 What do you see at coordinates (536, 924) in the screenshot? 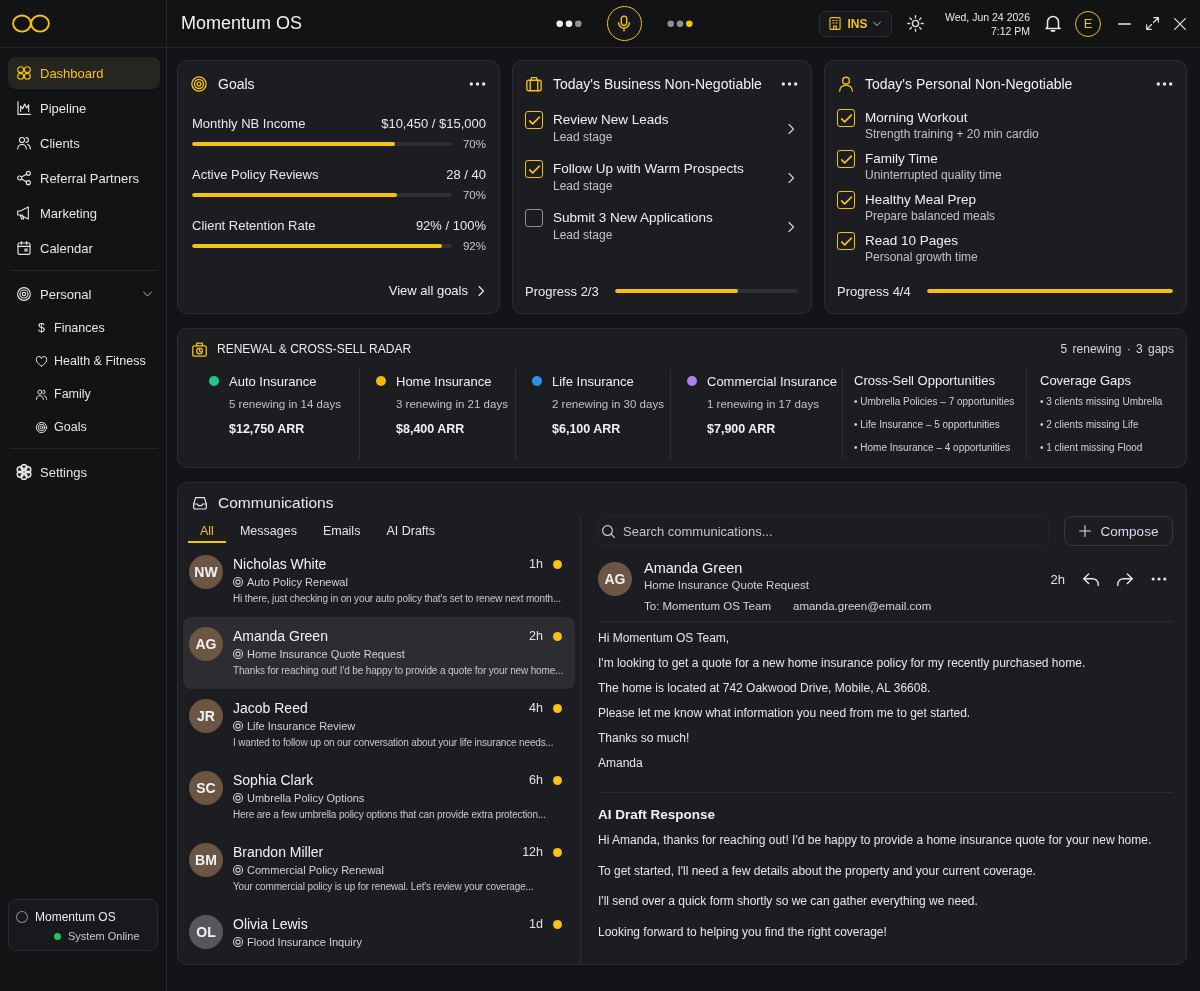
I see `message-time: 1d` at bounding box center [536, 924].